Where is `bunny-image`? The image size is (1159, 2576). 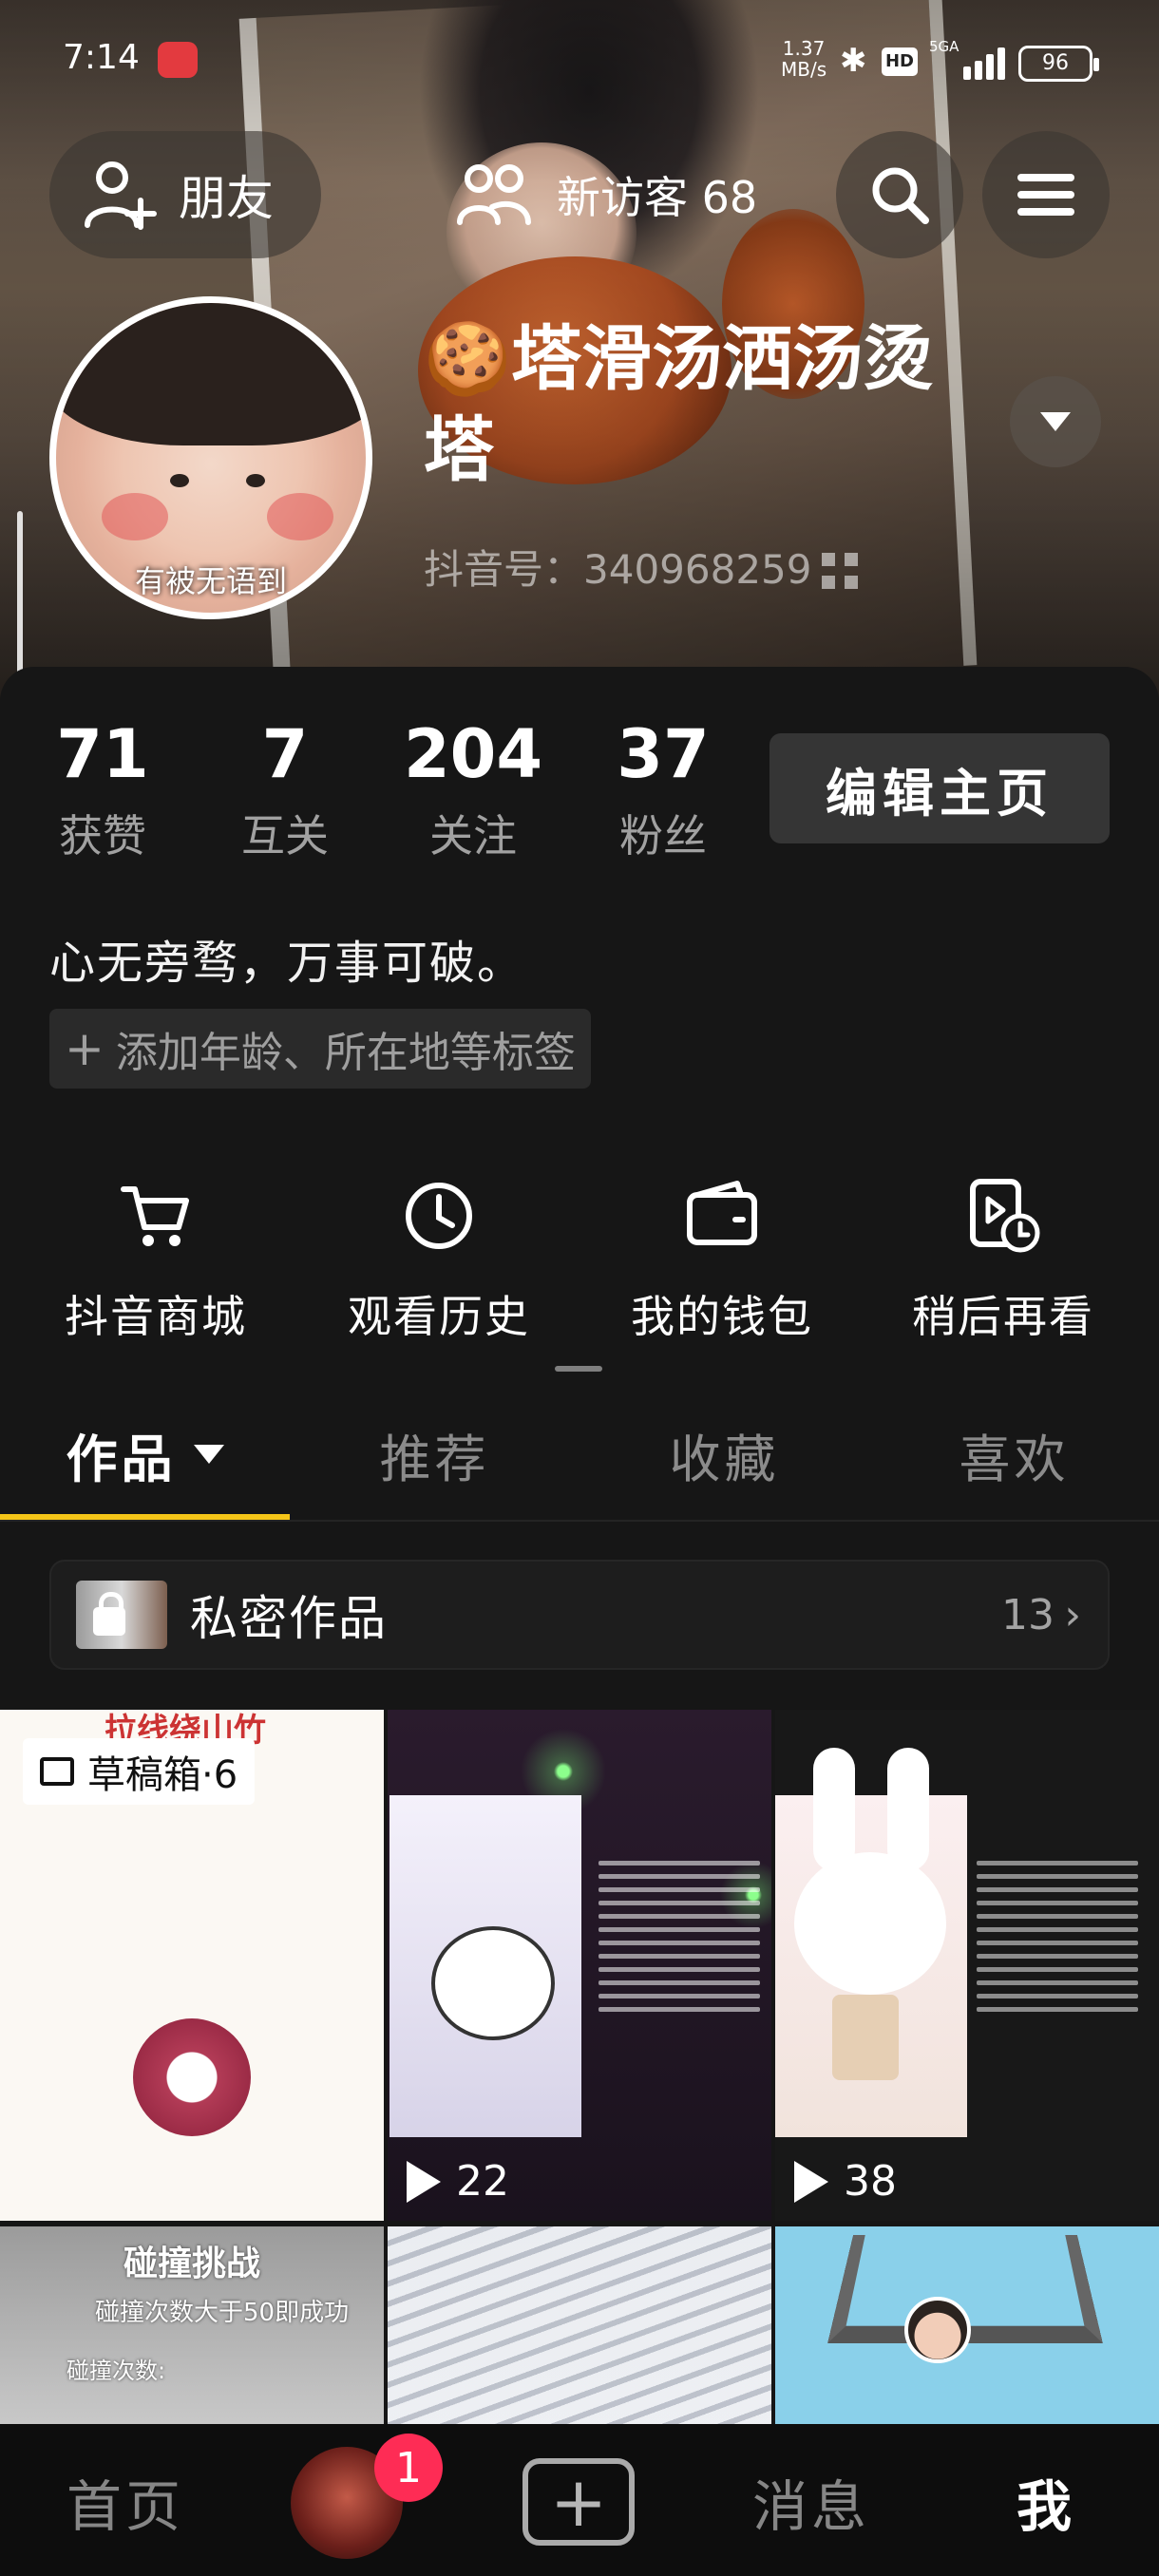 bunny-image is located at coordinates (870, 1923).